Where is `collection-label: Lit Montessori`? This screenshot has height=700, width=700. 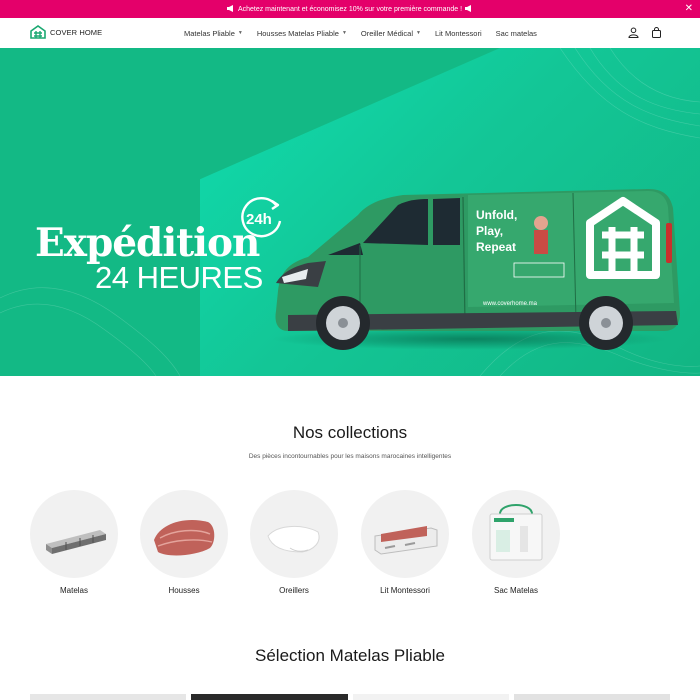
collection-label: Lit Montessori is located at coordinates (405, 590).